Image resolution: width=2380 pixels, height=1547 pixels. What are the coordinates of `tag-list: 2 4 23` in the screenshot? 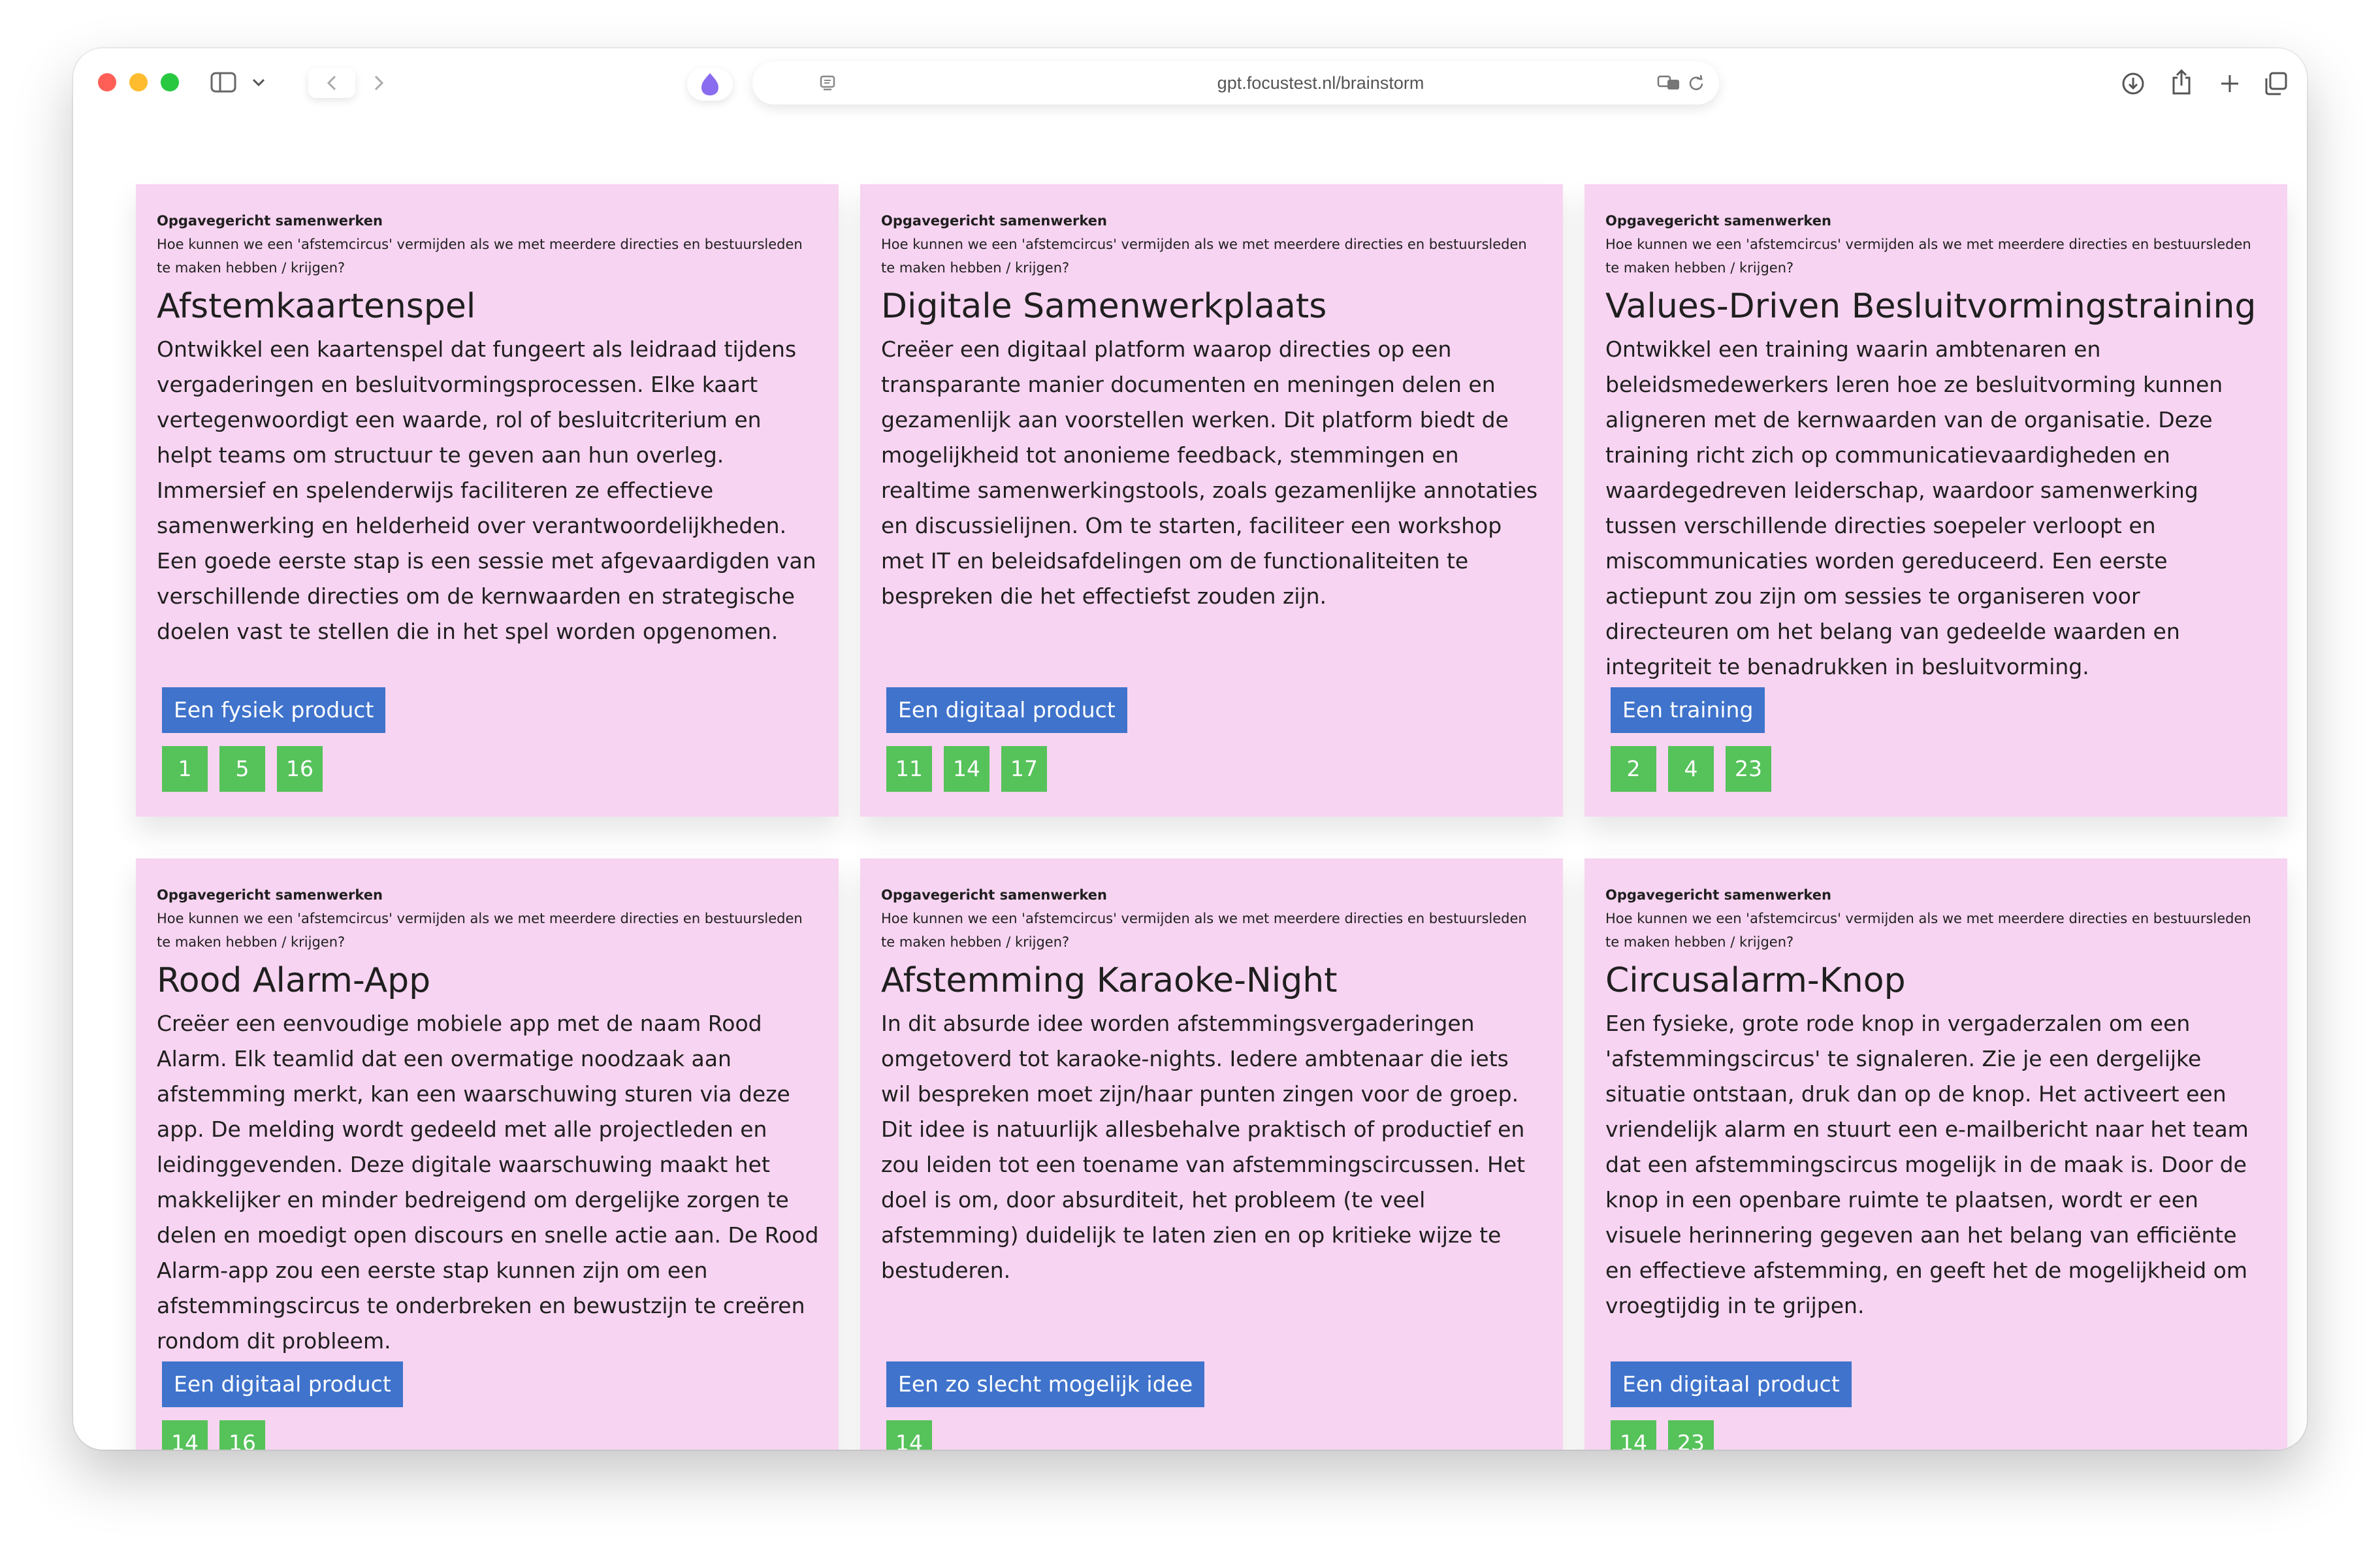 It's located at (1697, 769).